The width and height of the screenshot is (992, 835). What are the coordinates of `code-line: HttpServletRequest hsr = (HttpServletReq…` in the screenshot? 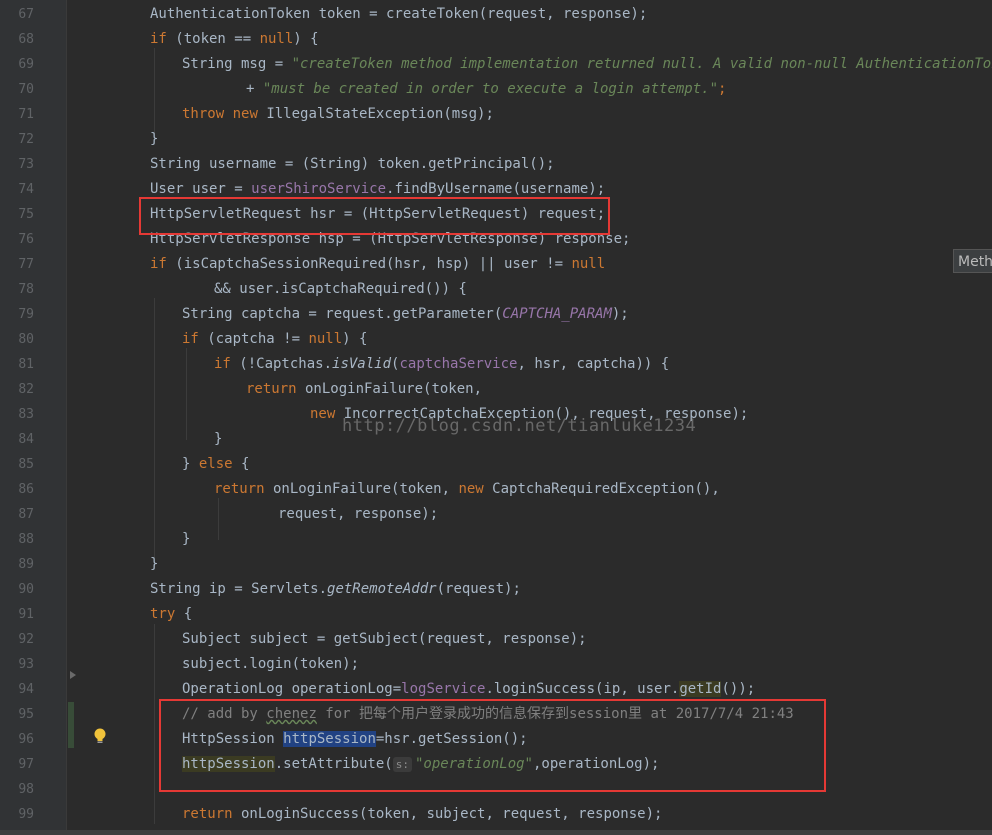 It's located at (377, 214).